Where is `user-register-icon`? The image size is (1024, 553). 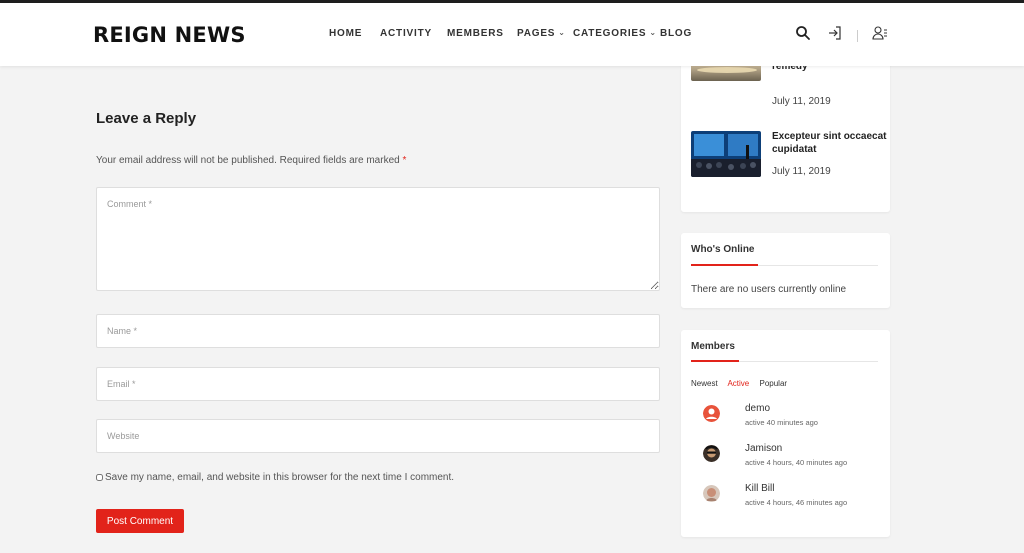
user-register-icon is located at coordinates (880, 33).